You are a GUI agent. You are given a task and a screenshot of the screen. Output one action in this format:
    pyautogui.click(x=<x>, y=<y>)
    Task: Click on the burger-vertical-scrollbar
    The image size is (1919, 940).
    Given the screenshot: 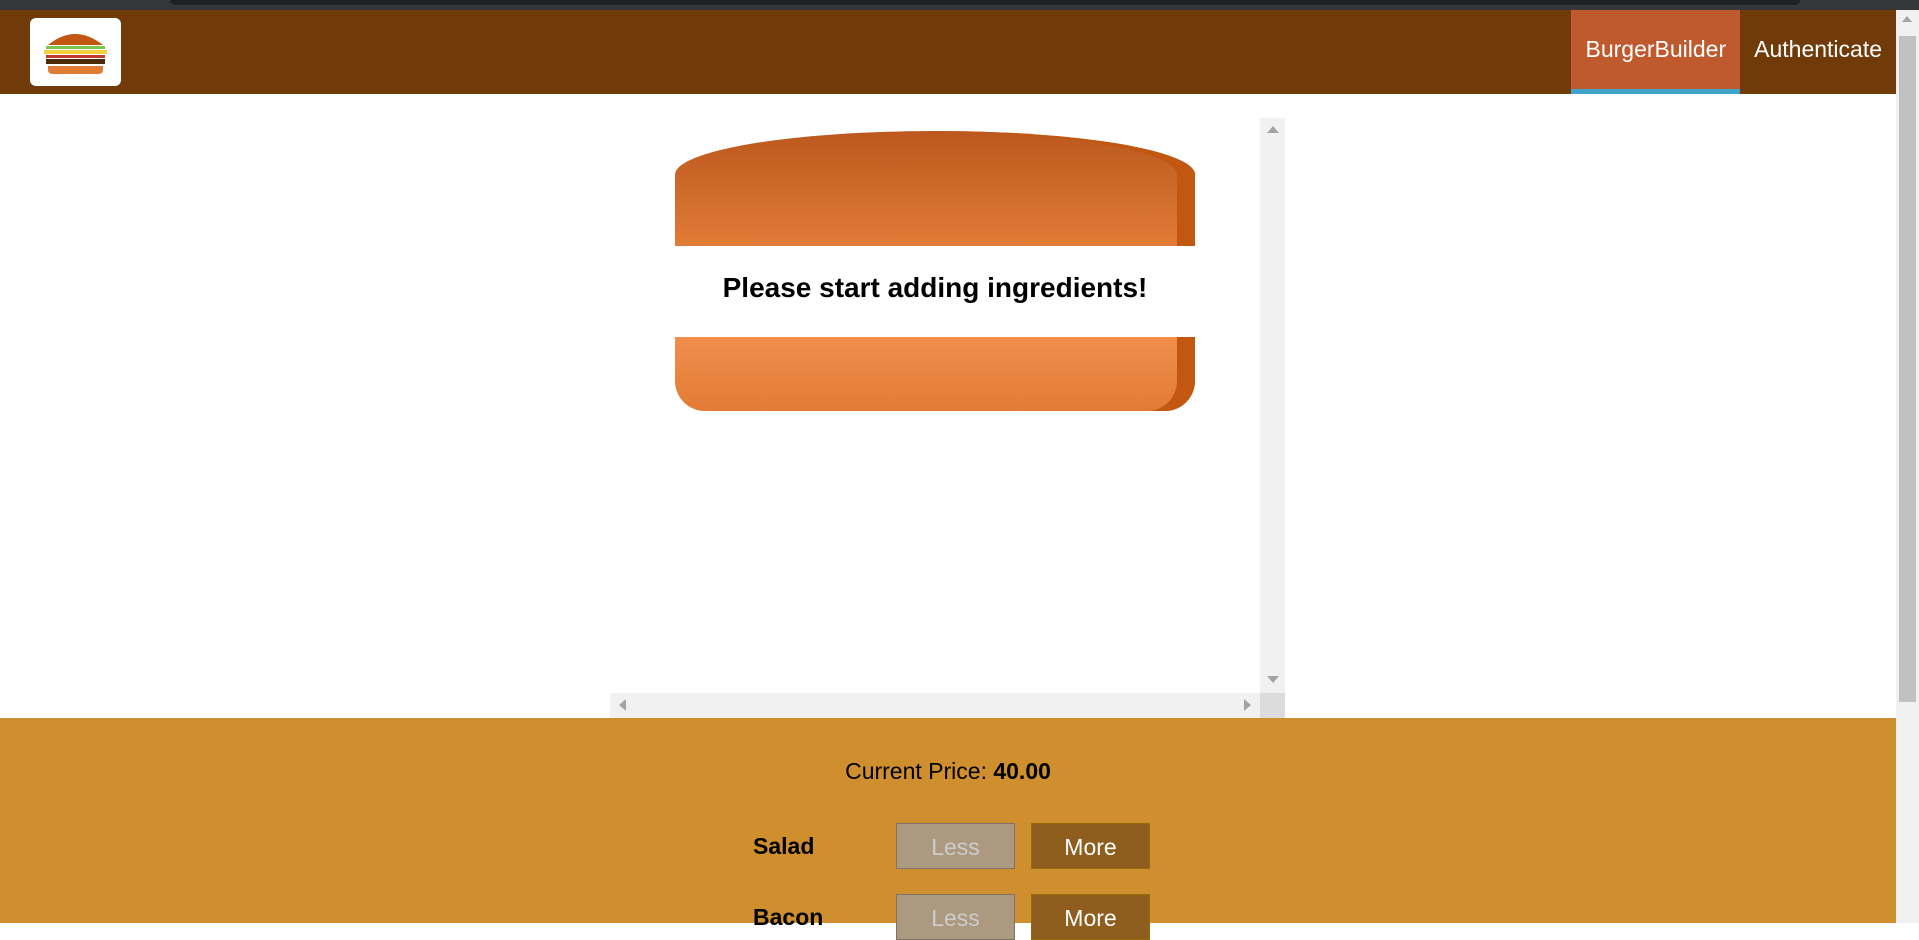 What is the action you would take?
    pyautogui.click(x=1272, y=405)
    